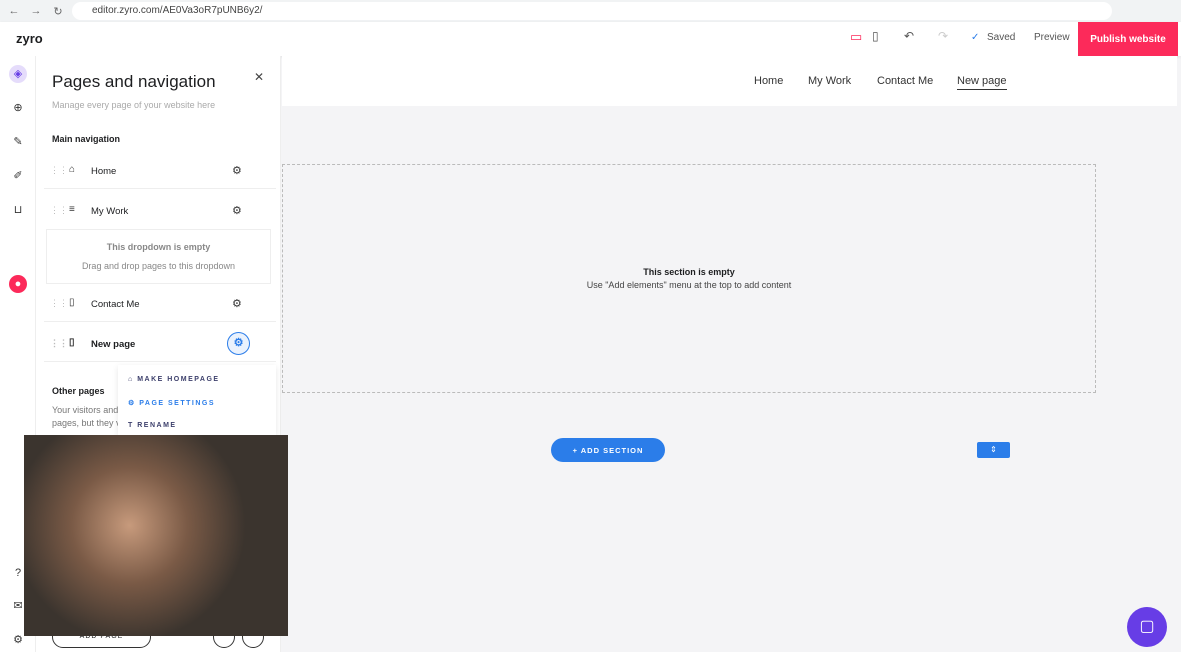 This screenshot has height=652, width=1181. I want to click on page-row-my-work: ⋮⋮ ≡ My Work ⚙, so click(160, 211).